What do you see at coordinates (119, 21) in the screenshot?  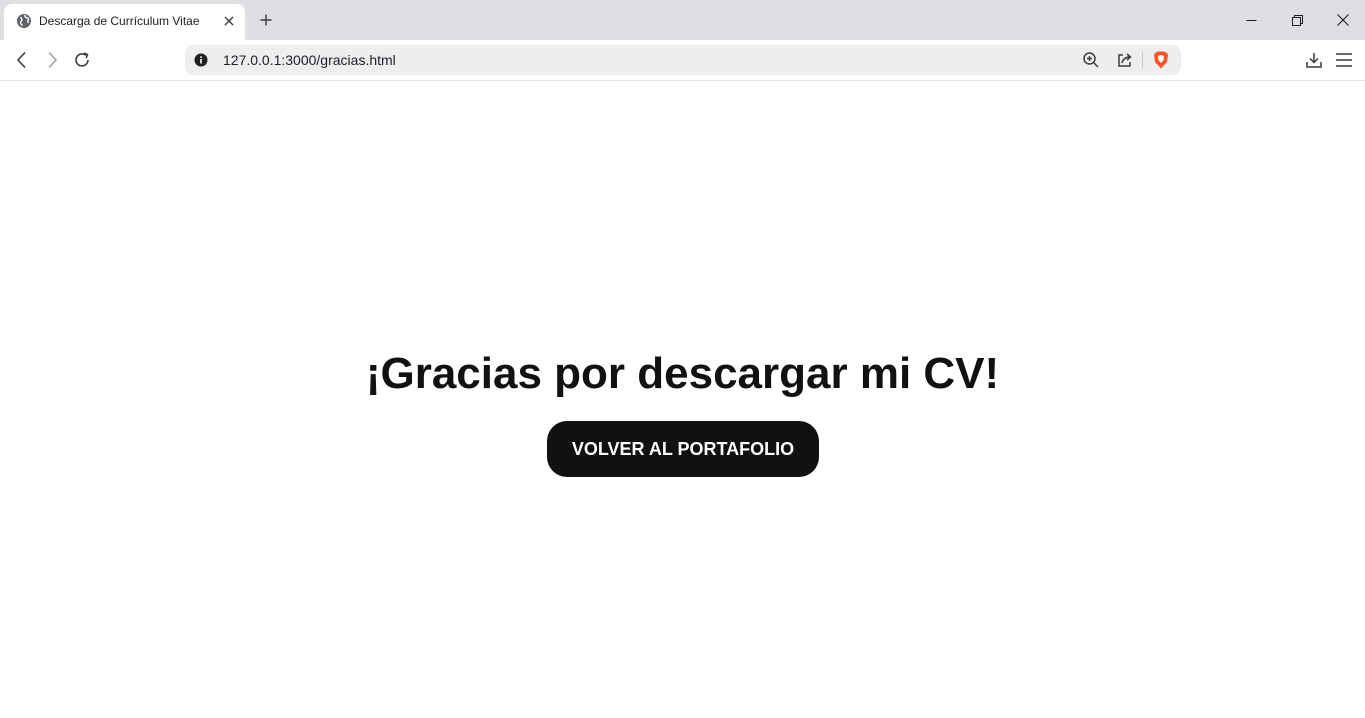 I see `tab-title: Descarga de Currículum Vitae` at bounding box center [119, 21].